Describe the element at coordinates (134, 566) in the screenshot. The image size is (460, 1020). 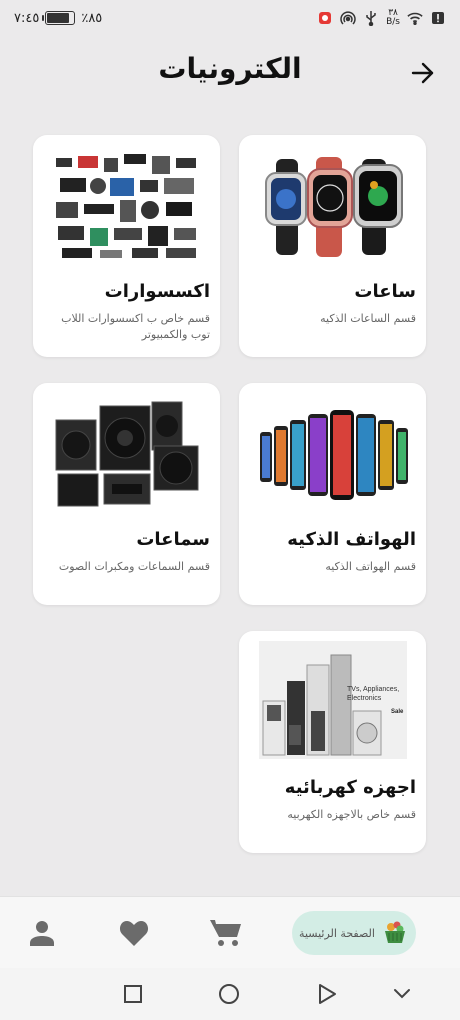
I see `card-description: قسم السماعات ومكبرات الصوت` at that location.